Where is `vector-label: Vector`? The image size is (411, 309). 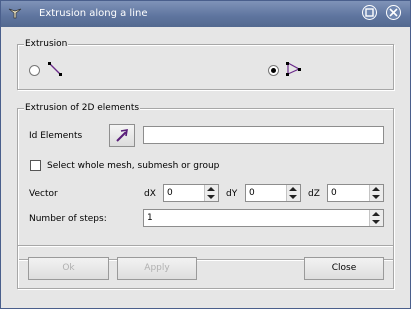 vector-label: Vector is located at coordinates (43, 194).